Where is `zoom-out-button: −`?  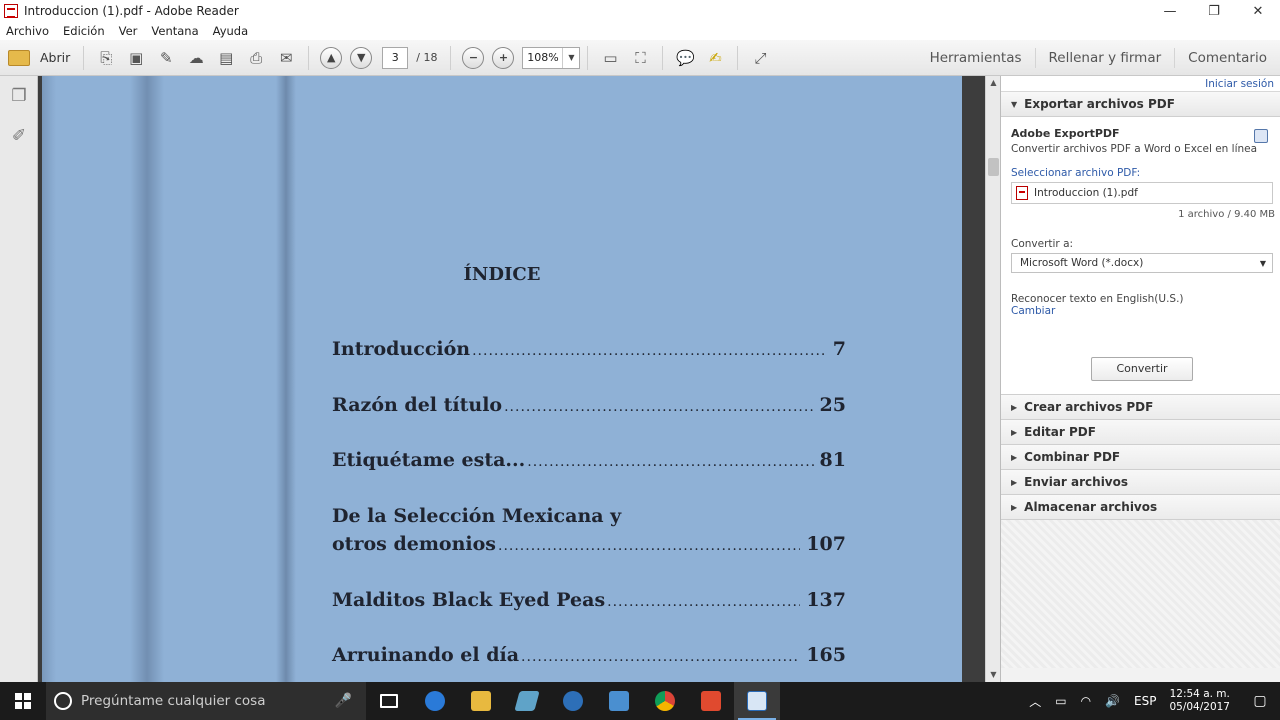
zoom-out-button: − is located at coordinates (473, 57).